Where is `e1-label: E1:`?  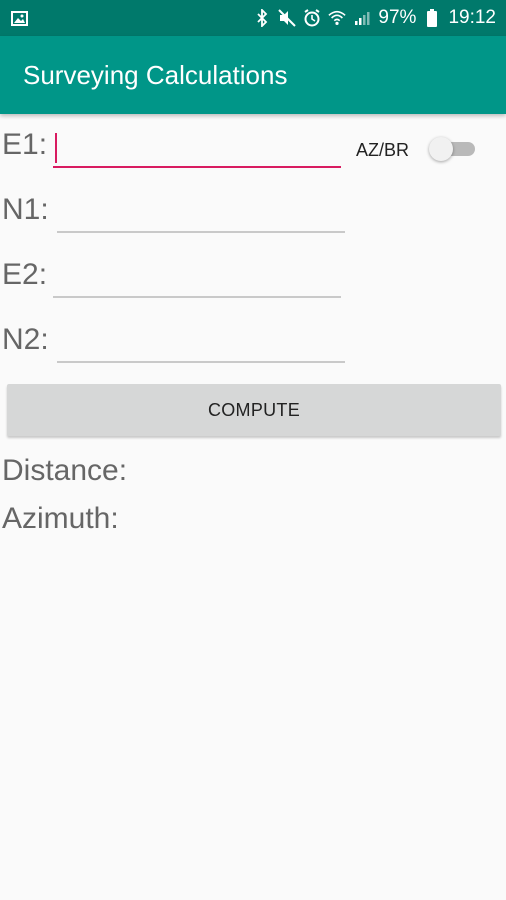 e1-label: E1: is located at coordinates (25, 144).